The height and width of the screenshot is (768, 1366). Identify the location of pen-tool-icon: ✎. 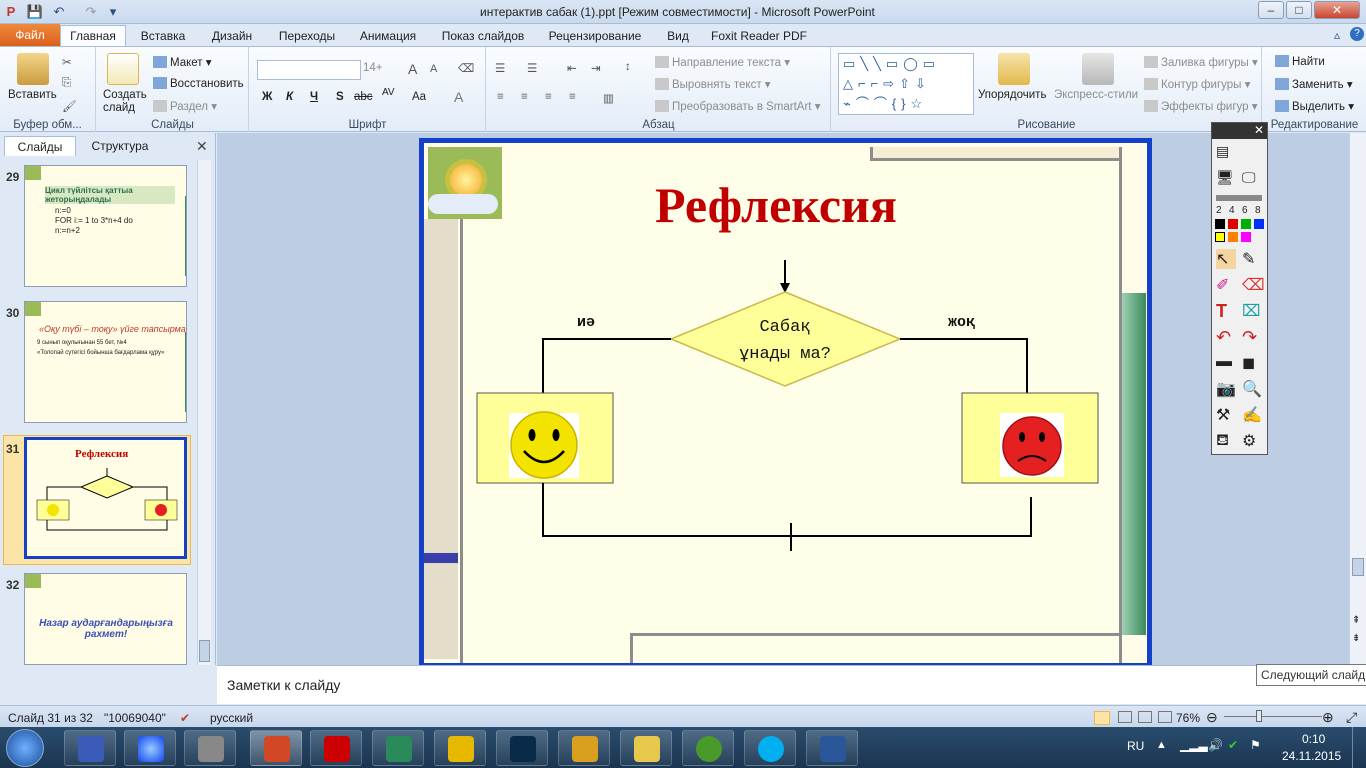
(1252, 259).